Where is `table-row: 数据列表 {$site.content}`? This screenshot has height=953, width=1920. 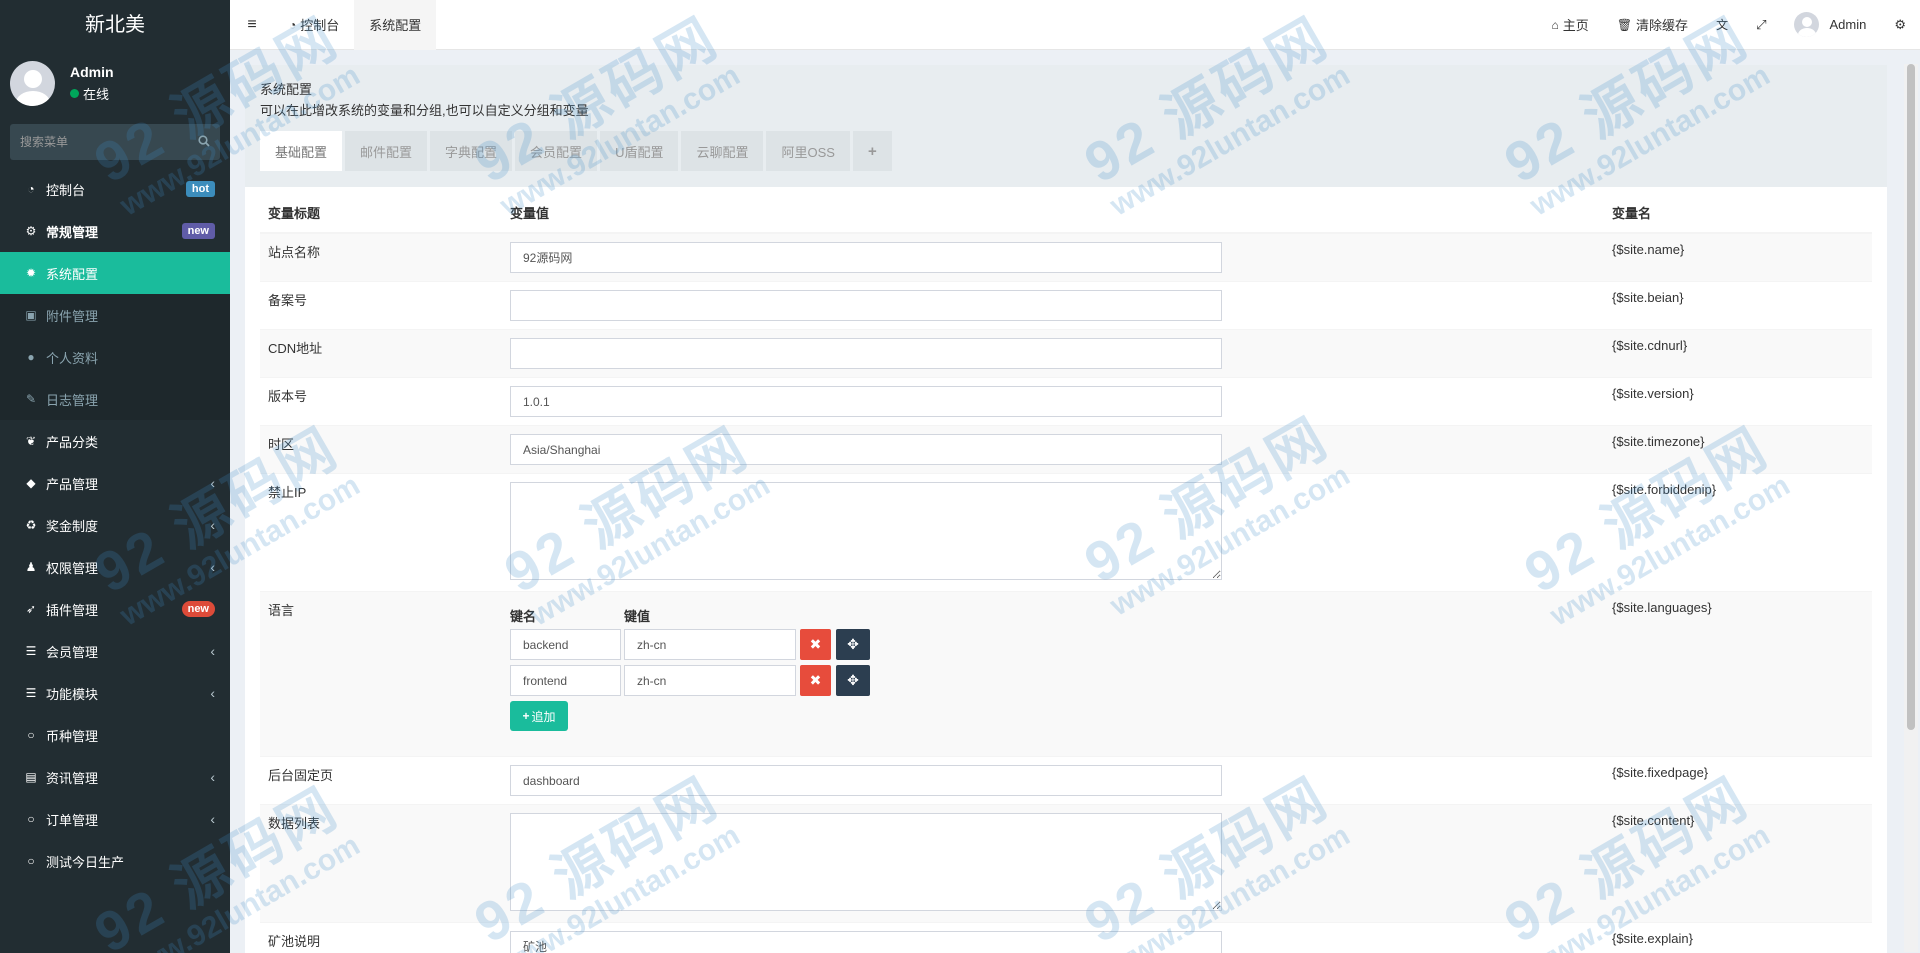
table-row: 数据列表 {$site.content} is located at coordinates (1066, 863).